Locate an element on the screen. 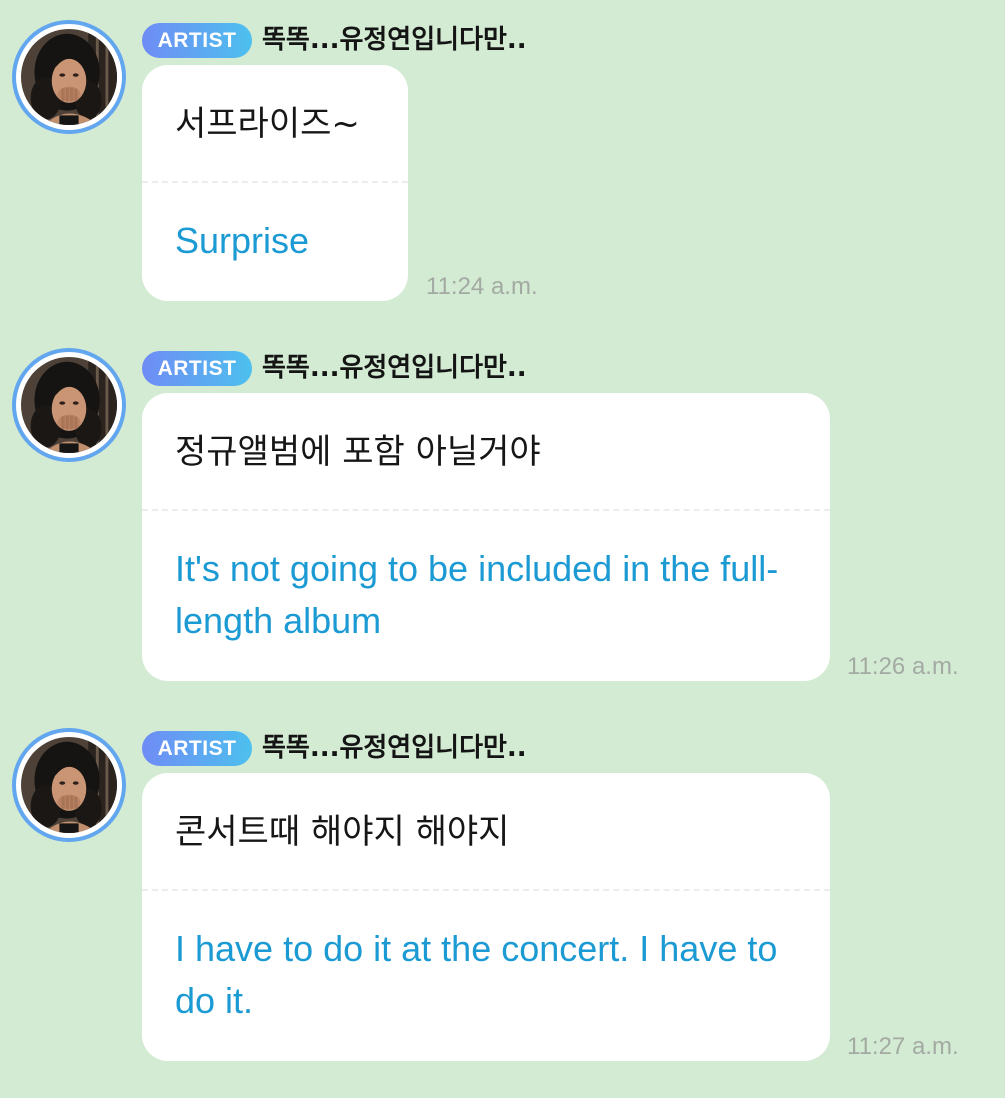  original-text: 서프라이즈~ is located at coordinates (267, 124).